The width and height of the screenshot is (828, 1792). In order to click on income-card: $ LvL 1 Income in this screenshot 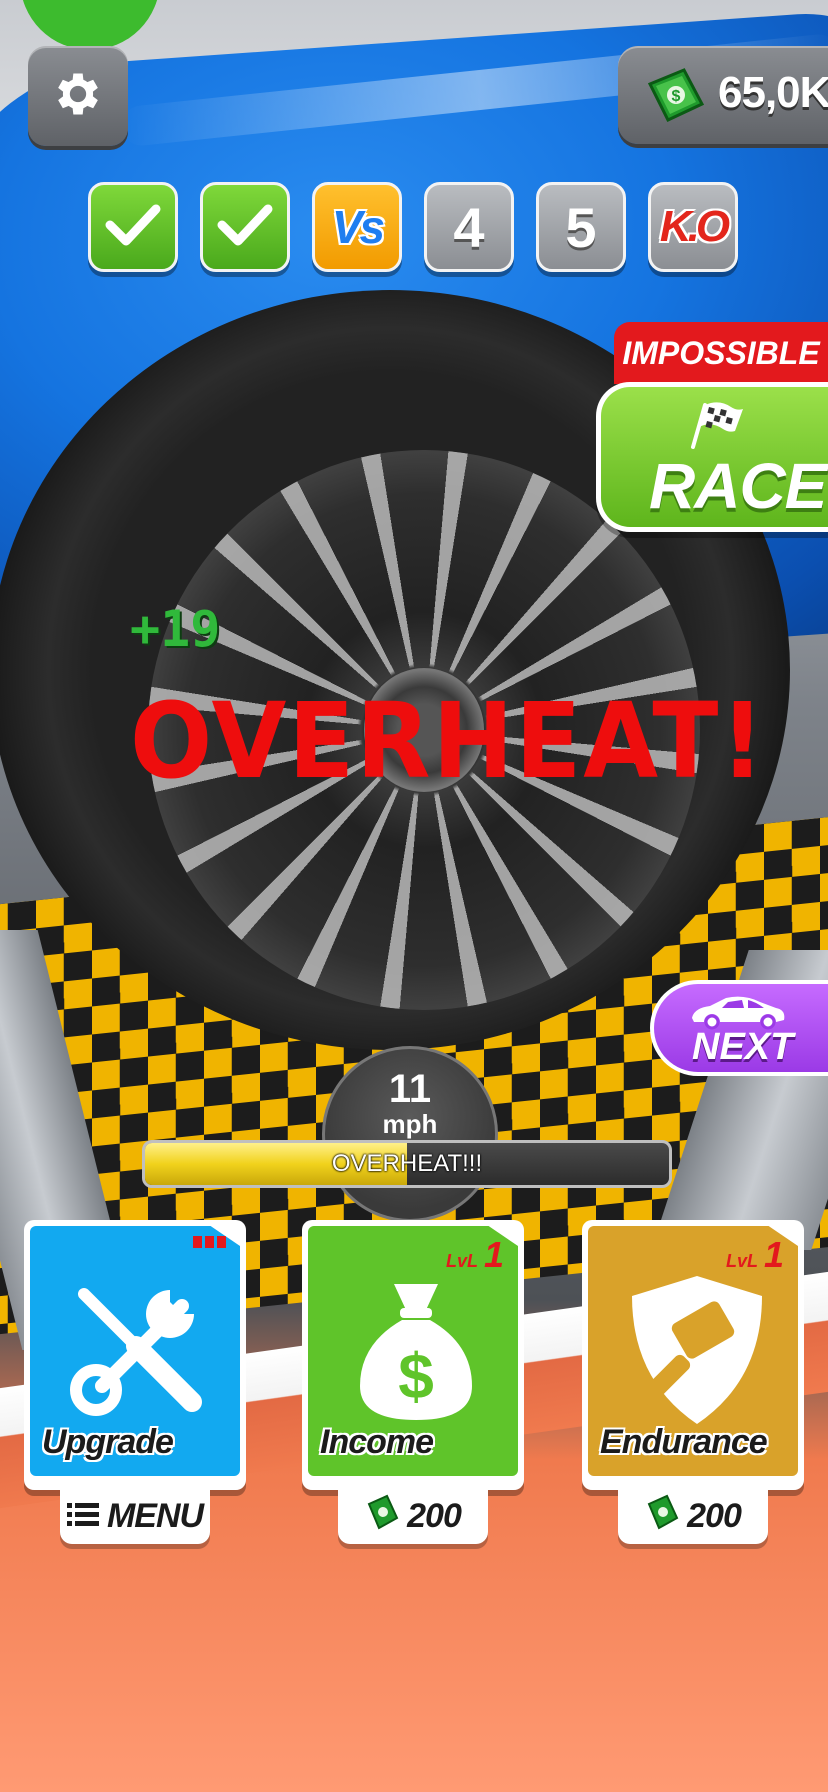, I will do `click(413, 1355)`.